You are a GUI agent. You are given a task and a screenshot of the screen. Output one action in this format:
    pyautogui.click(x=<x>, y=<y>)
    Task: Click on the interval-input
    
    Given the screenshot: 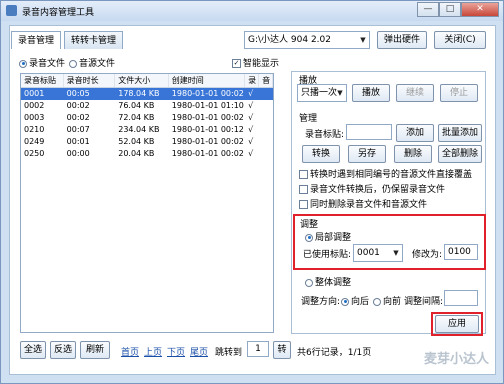 What is the action you would take?
    pyautogui.click(x=461, y=298)
    